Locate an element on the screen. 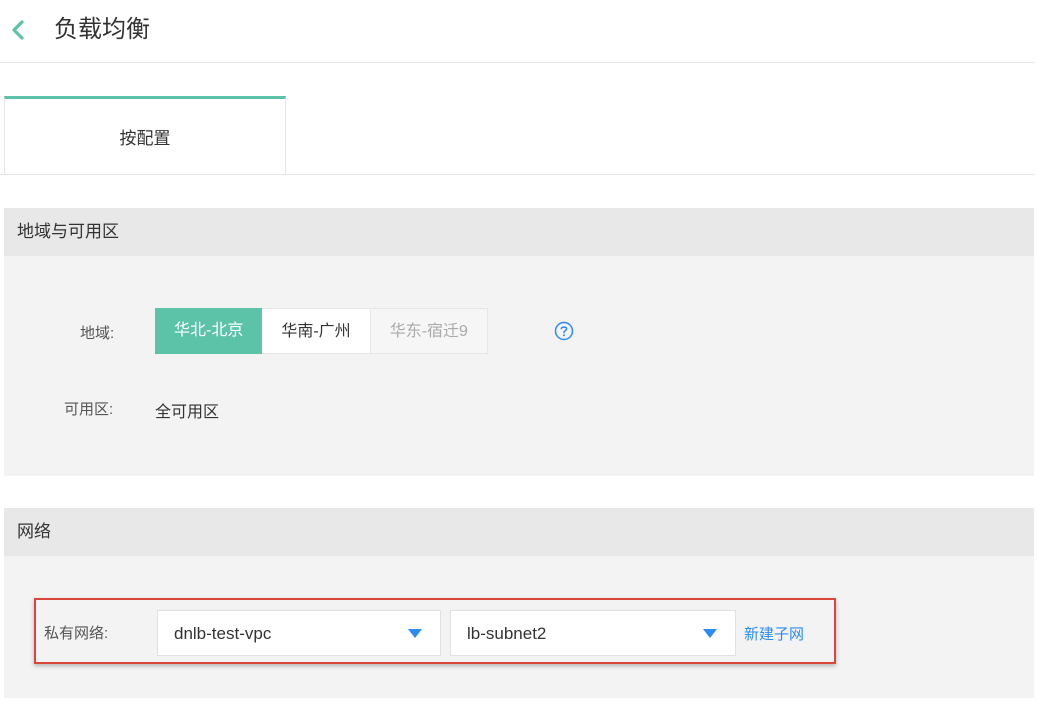 The image size is (1038, 706). subnet-select: lb-subnet2 is located at coordinates (593, 633).